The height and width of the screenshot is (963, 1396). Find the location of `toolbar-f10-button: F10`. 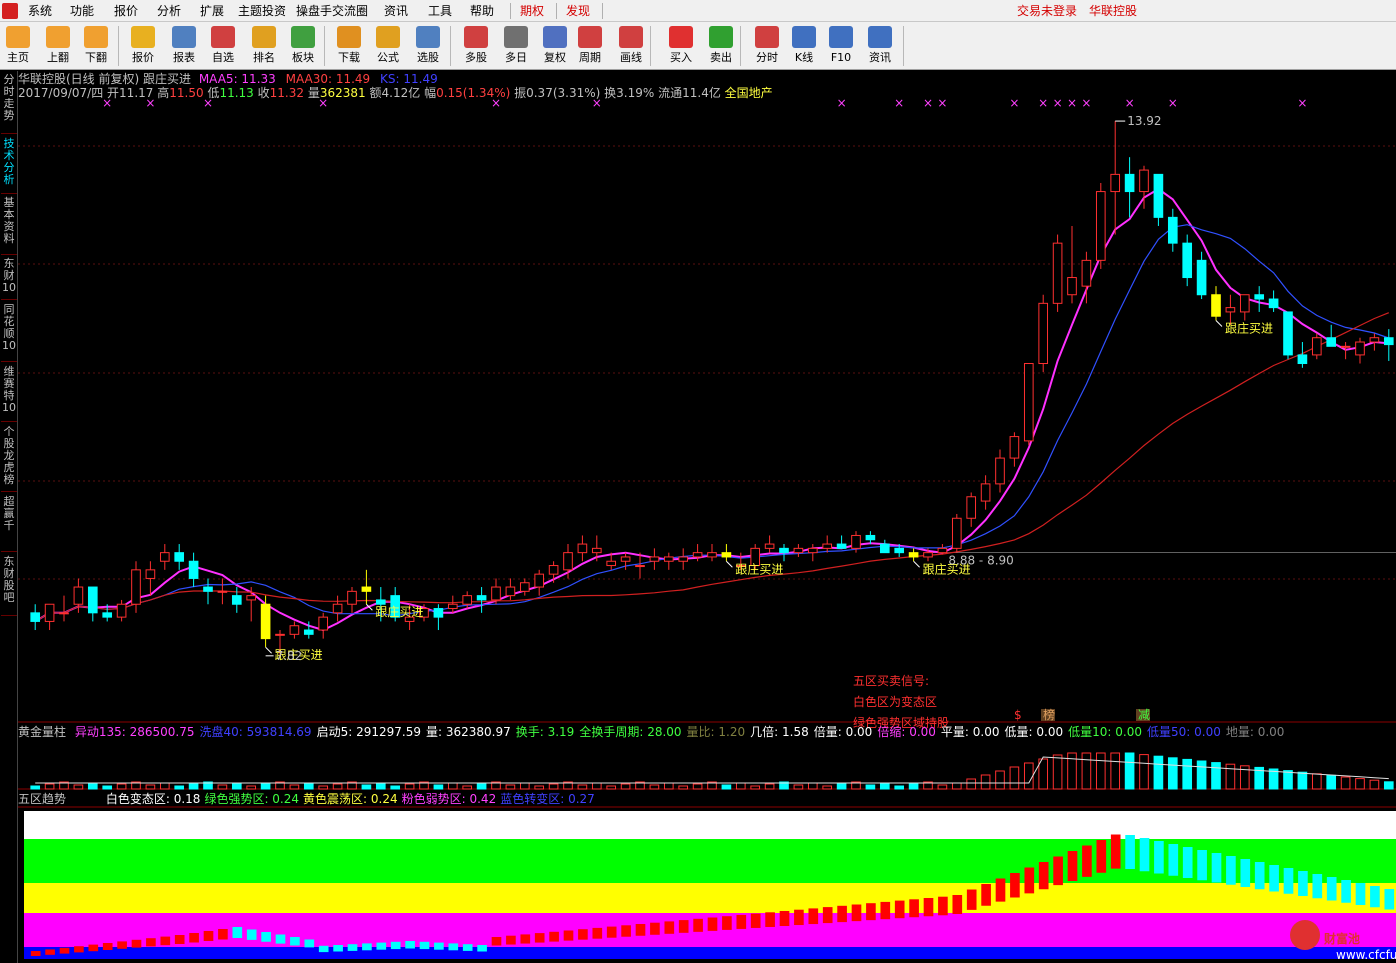

toolbar-f10-button: F10 is located at coordinates (841, 47).